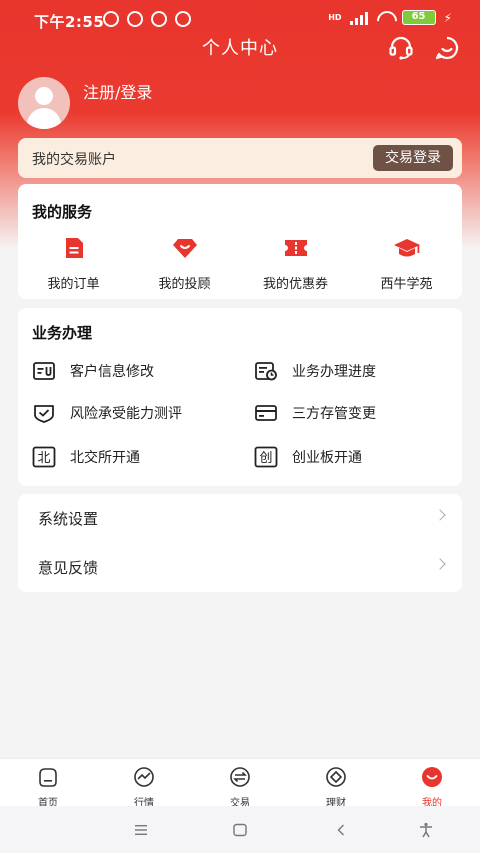 Image resolution: width=480 pixels, height=853 pixels. What do you see at coordinates (112, 372) in the screenshot?
I see `business-label: 客户信息修改` at bounding box center [112, 372].